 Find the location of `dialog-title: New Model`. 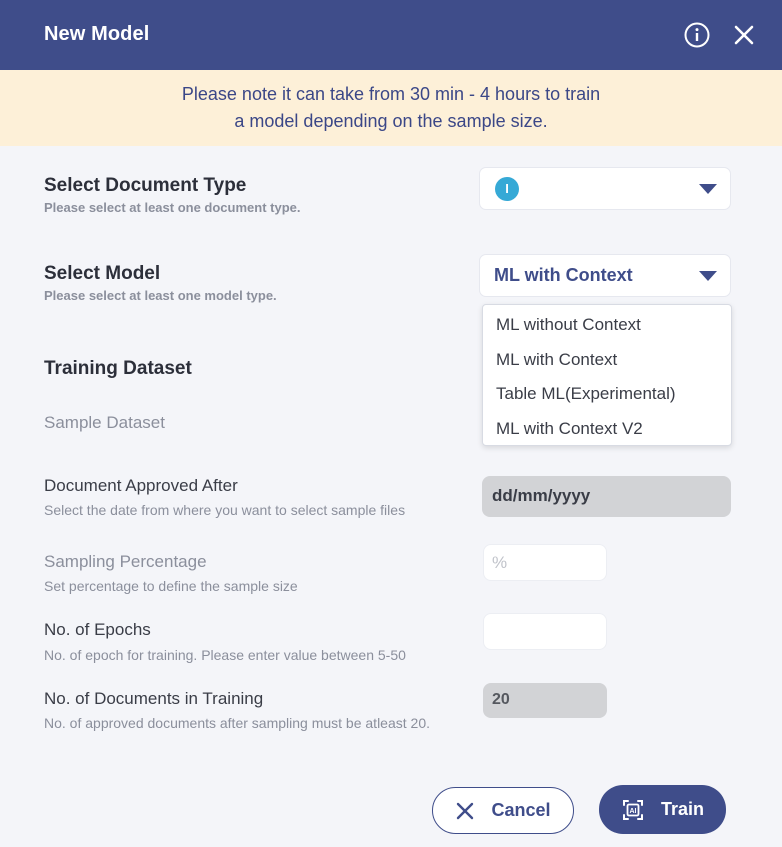

dialog-title: New Model is located at coordinates (97, 34).